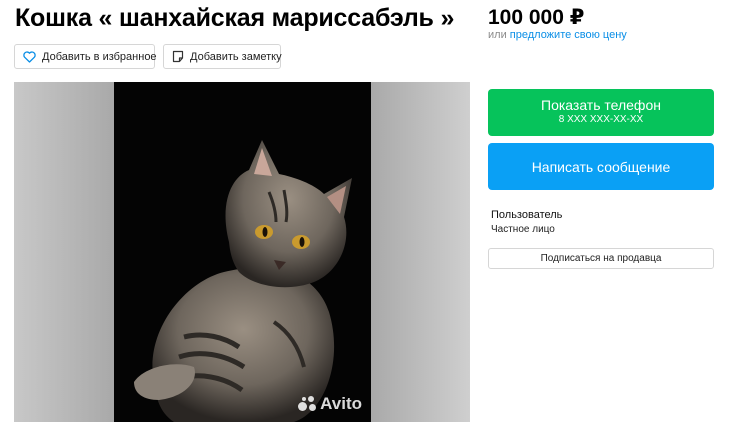 Image resolution: width=730 pixels, height=438 pixels. I want to click on watermark-text: Avito, so click(341, 403).